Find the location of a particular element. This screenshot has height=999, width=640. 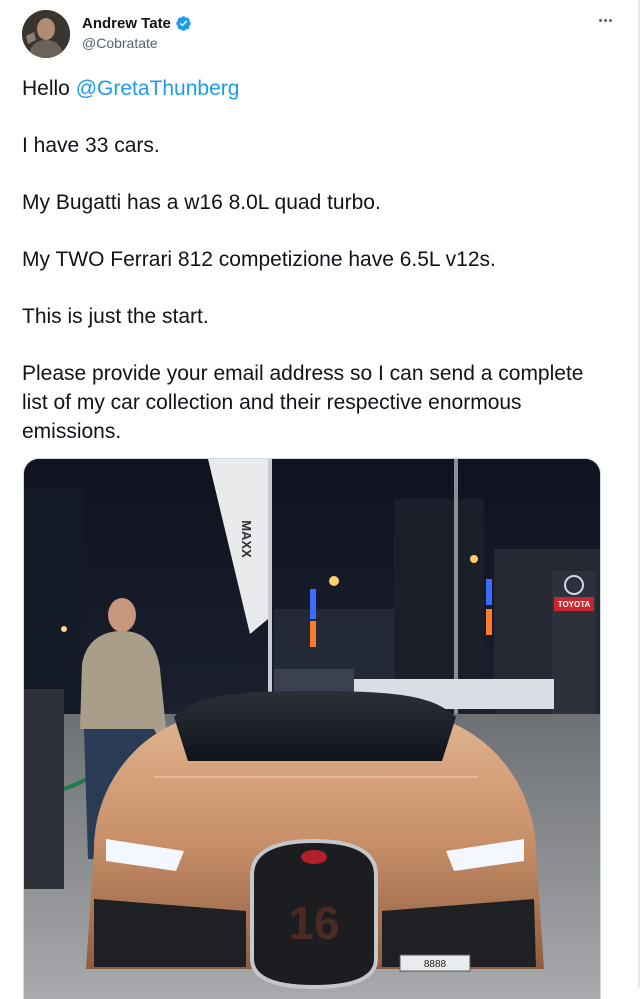

tweet-header: Andrew Tate @Cobratate is located at coordinates (317, 35).